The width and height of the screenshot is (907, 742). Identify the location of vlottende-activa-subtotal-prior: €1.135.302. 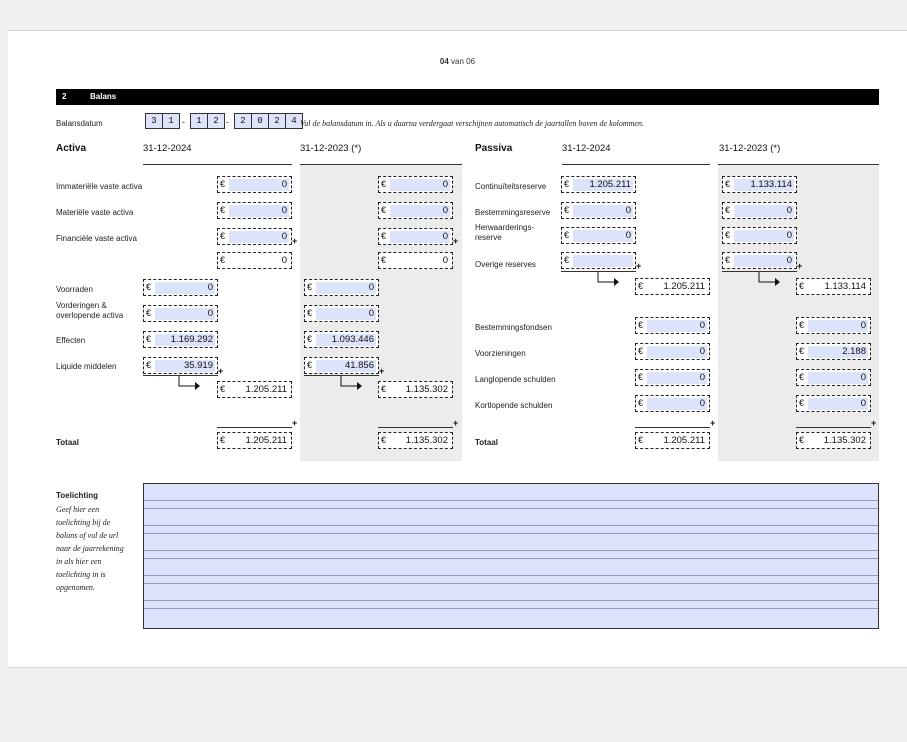
(415, 389).